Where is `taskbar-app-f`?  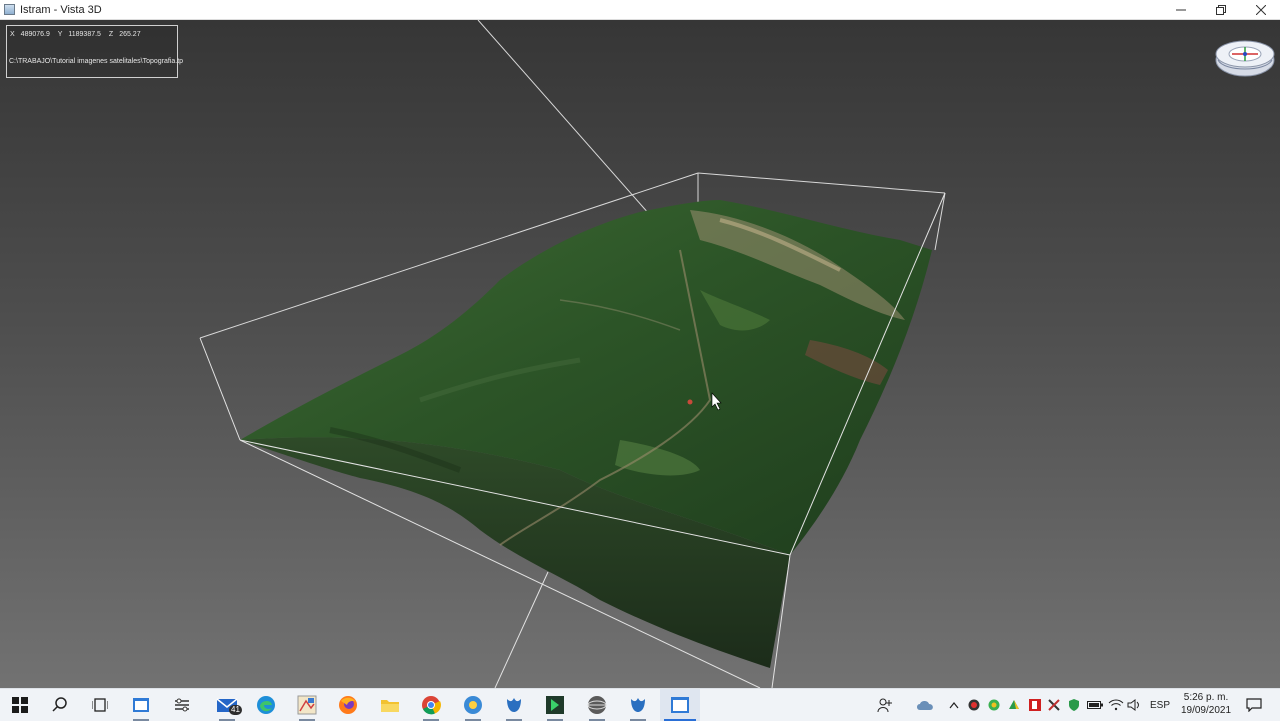 taskbar-app-f is located at coordinates (555, 705).